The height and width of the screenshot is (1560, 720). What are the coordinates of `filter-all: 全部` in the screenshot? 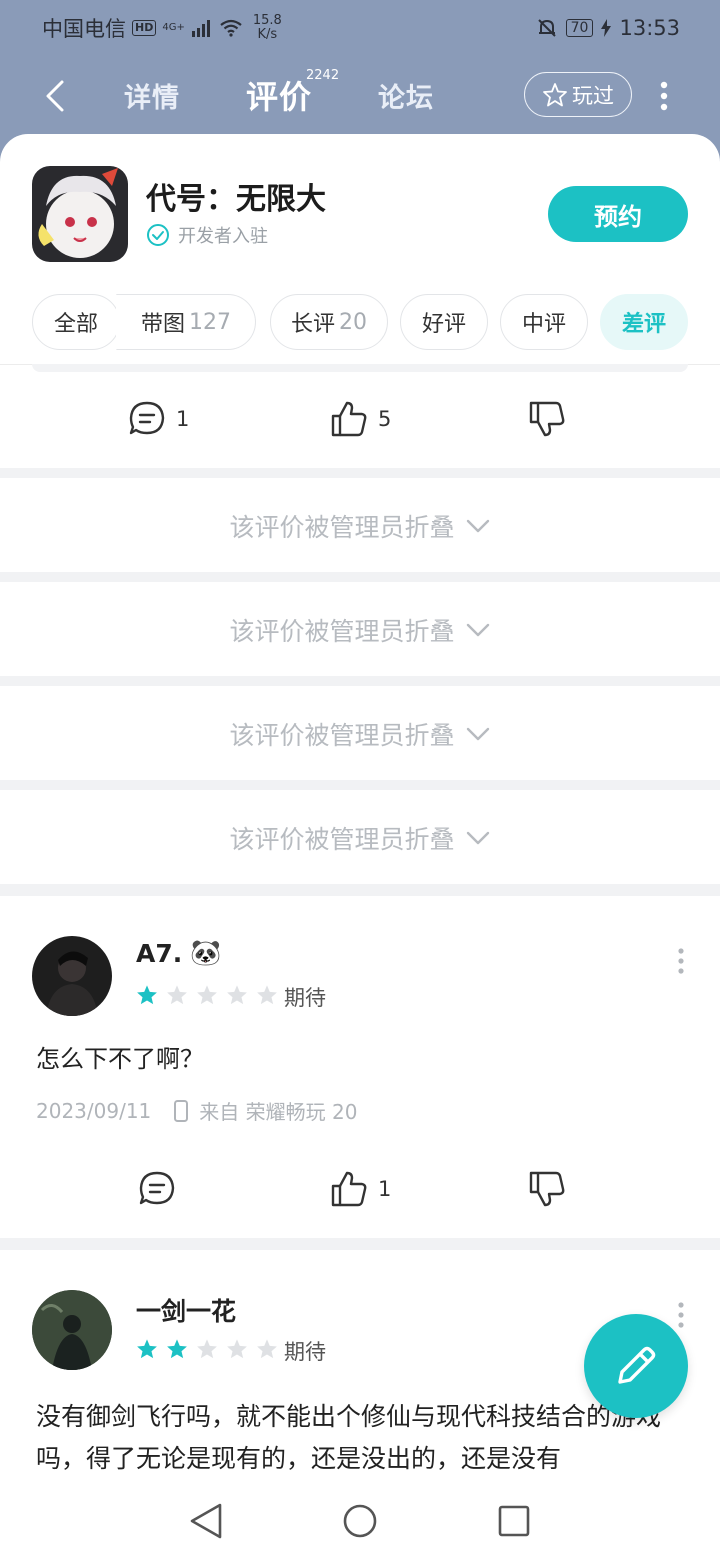 It's located at (76, 322).